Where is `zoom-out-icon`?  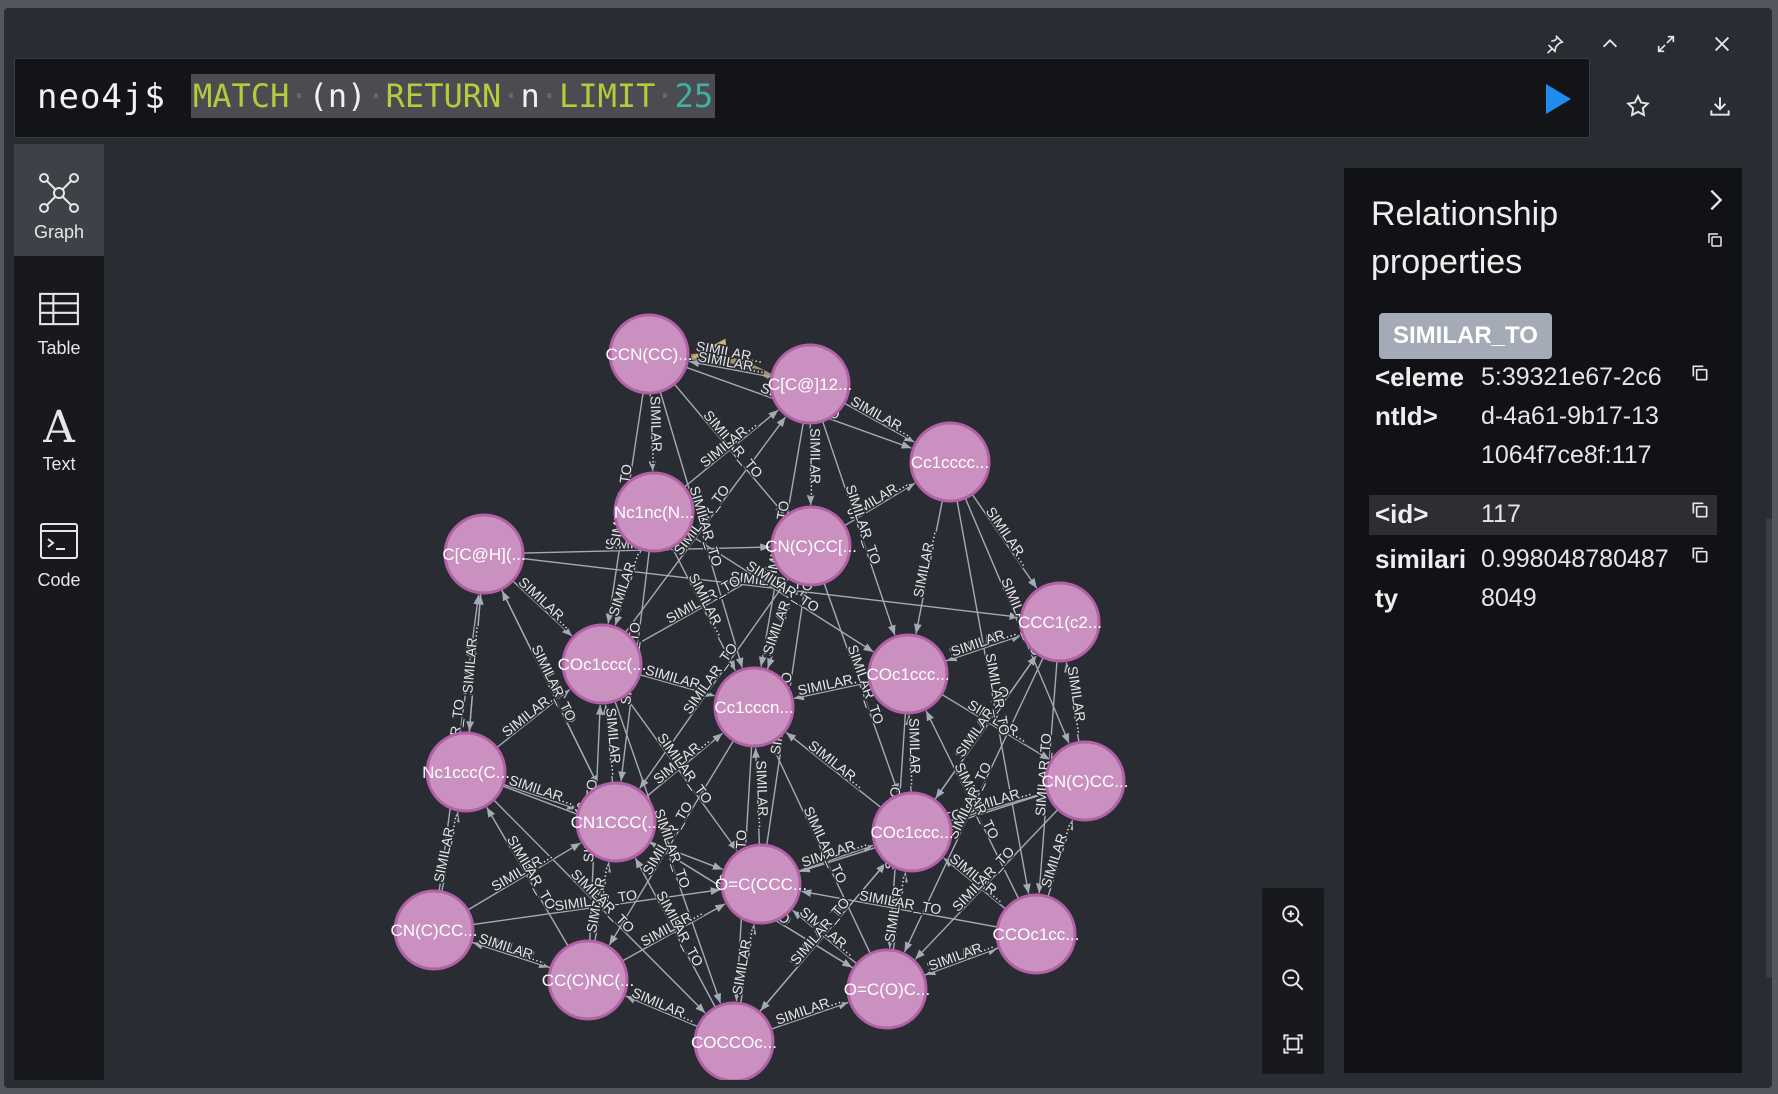
zoom-out-icon is located at coordinates (1293, 980).